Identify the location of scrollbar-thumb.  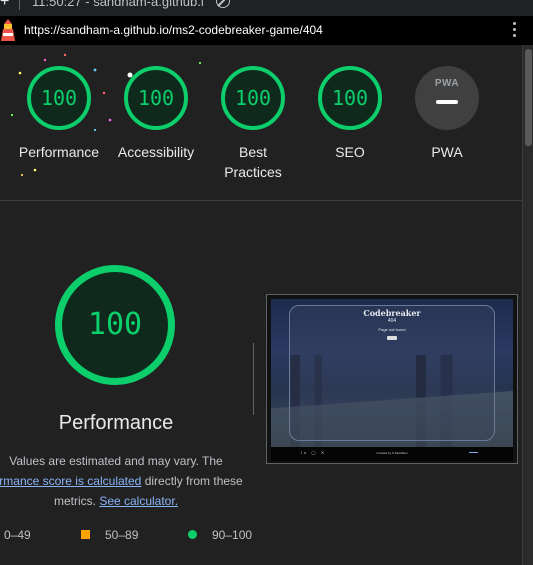
(528, 97).